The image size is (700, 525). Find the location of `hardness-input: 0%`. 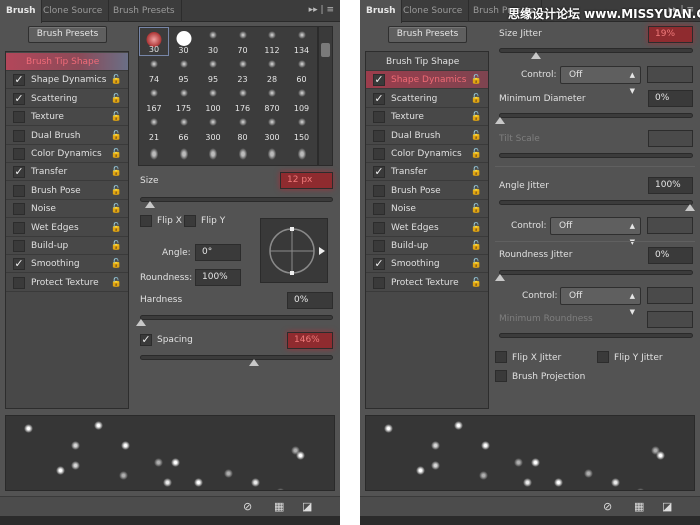

hardness-input: 0% is located at coordinates (310, 300).